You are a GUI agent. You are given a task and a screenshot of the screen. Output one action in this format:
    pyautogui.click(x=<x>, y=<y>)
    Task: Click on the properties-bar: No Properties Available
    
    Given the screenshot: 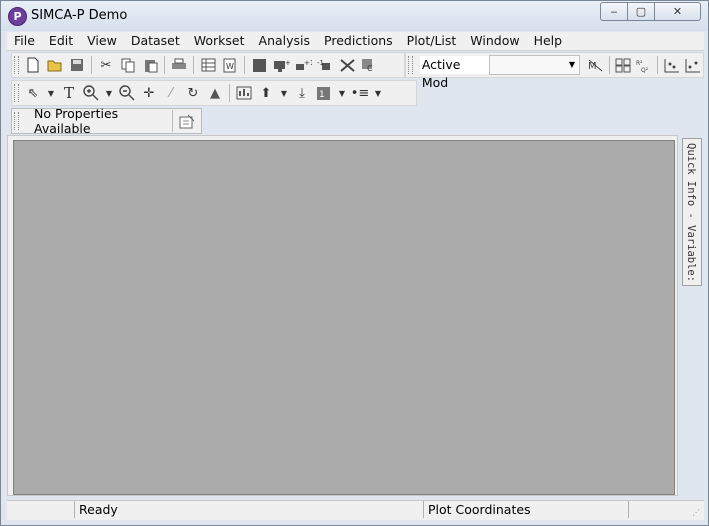 What is the action you would take?
    pyautogui.click(x=106, y=121)
    